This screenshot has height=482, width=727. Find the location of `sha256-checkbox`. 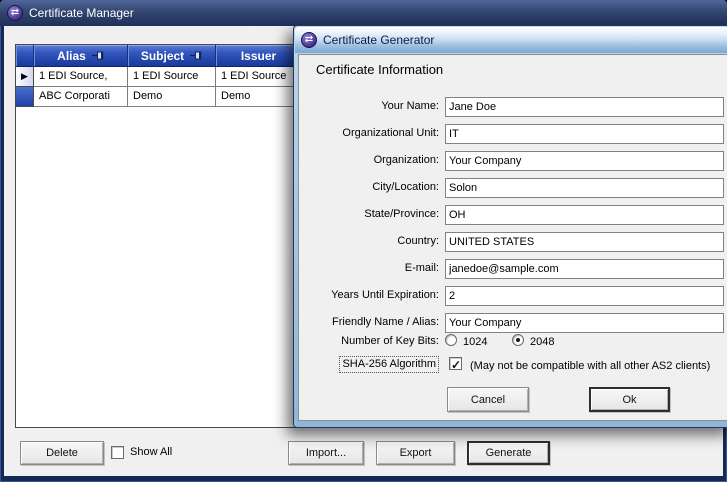

sha256-checkbox is located at coordinates (455, 365).